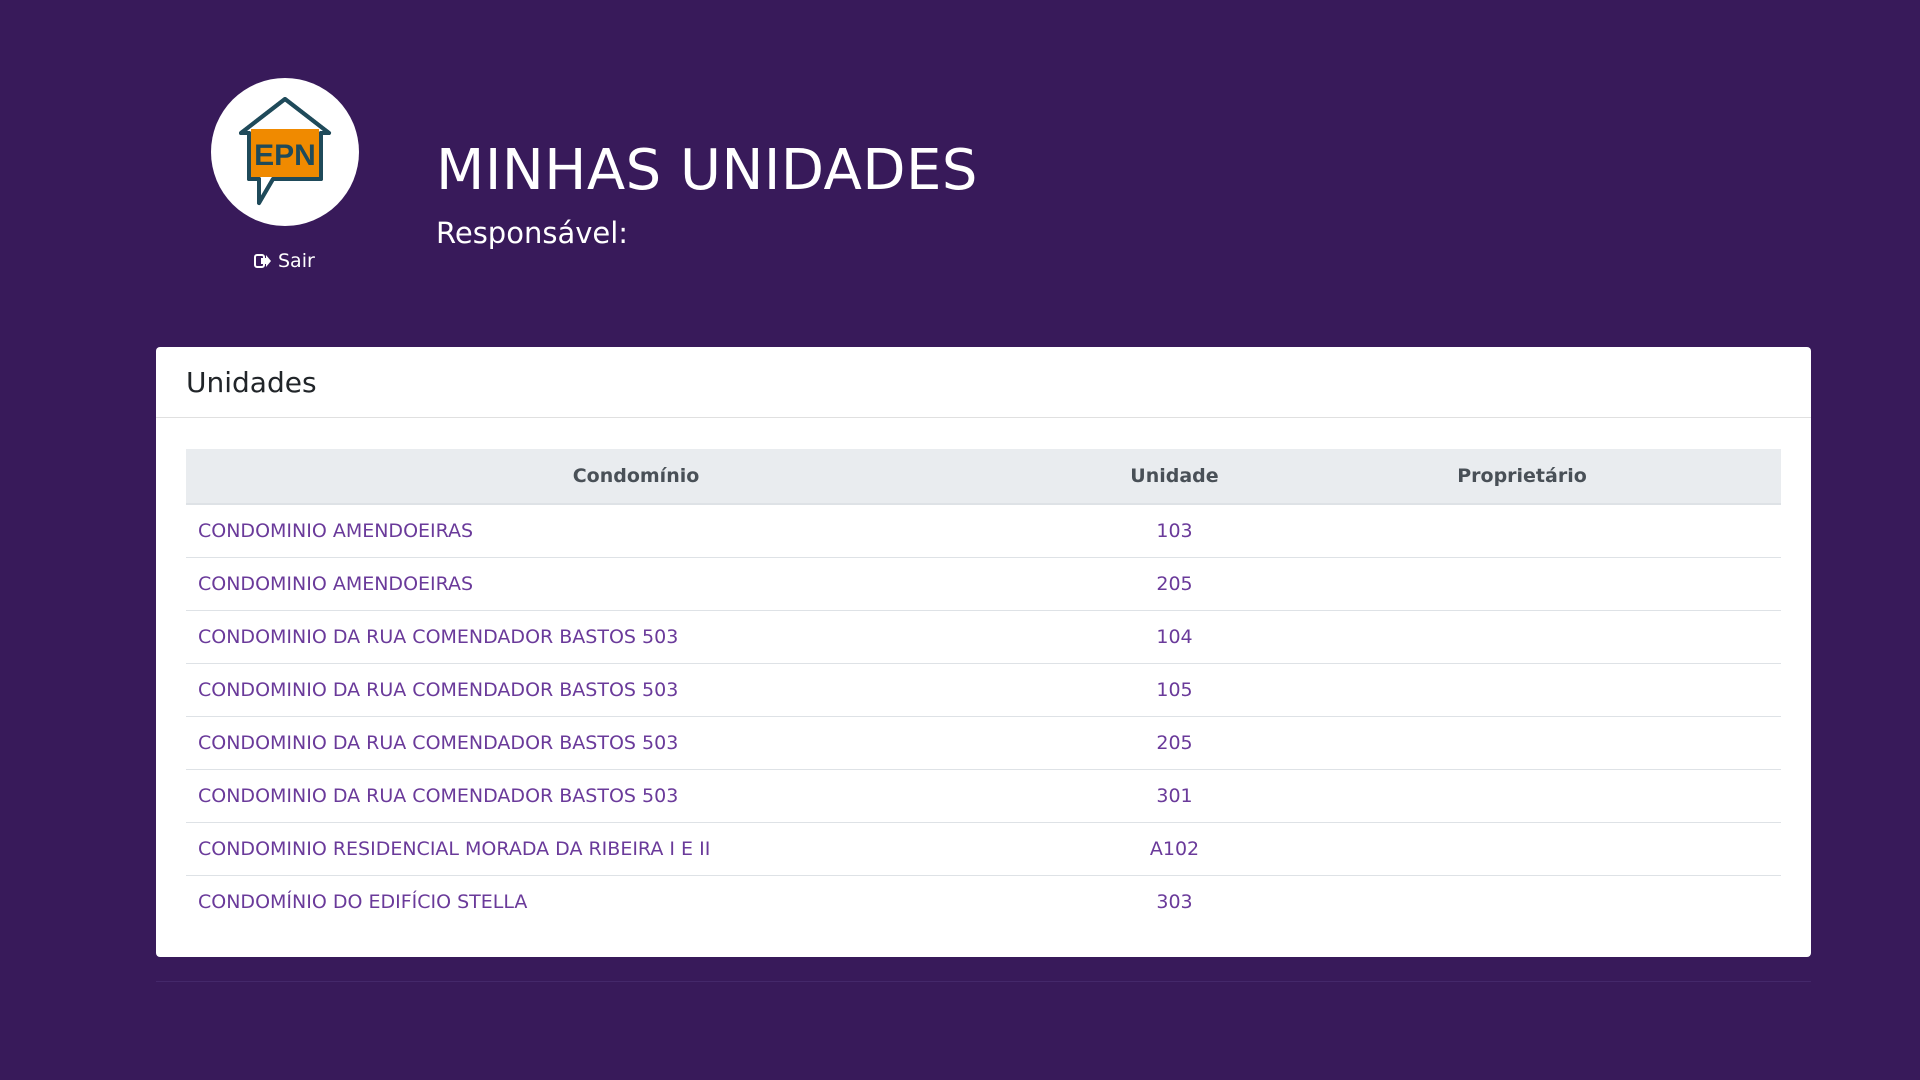 This screenshot has height=1080, width=1920. Describe the element at coordinates (532, 233) in the screenshot. I see `responsible-label: Responsável:` at that location.